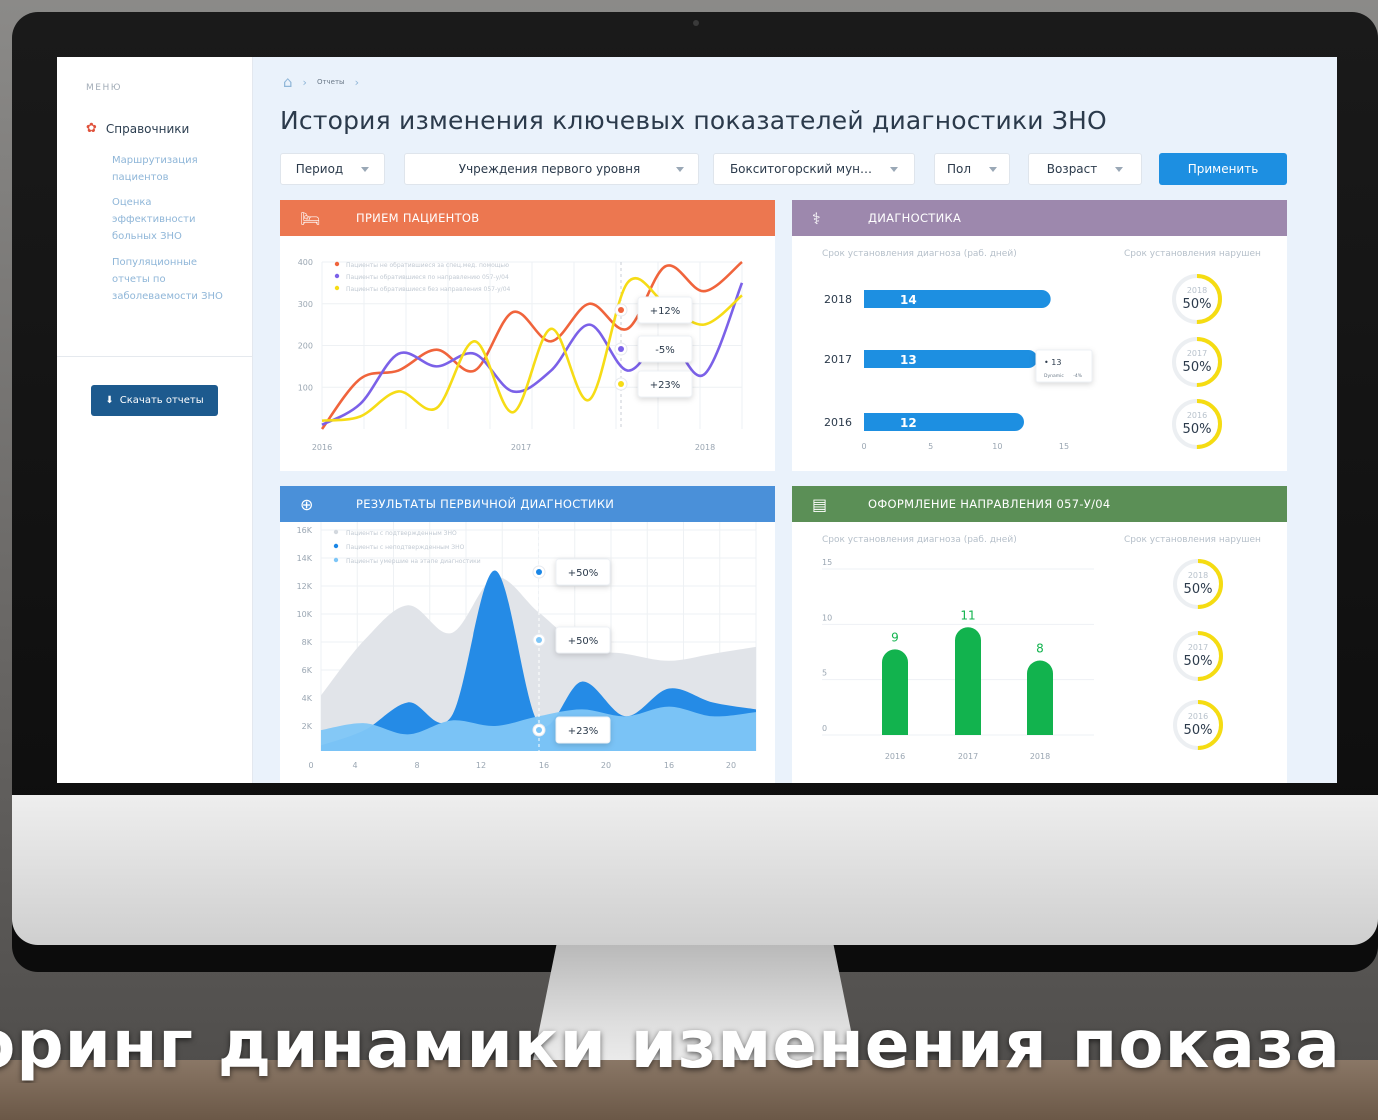 The width and height of the screenshot is (1378, 1120). I want to click on sex-select: Пол, so click(972, 169).